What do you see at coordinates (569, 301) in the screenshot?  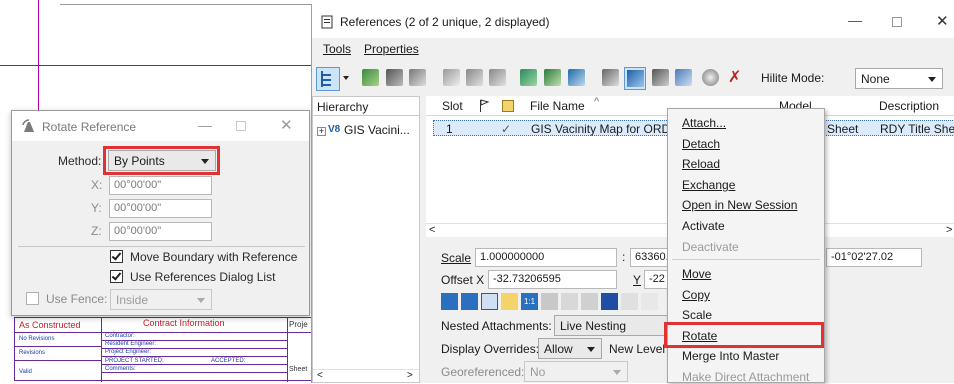 I see `treat-as-element-icon` at bounding box center [569, 301].